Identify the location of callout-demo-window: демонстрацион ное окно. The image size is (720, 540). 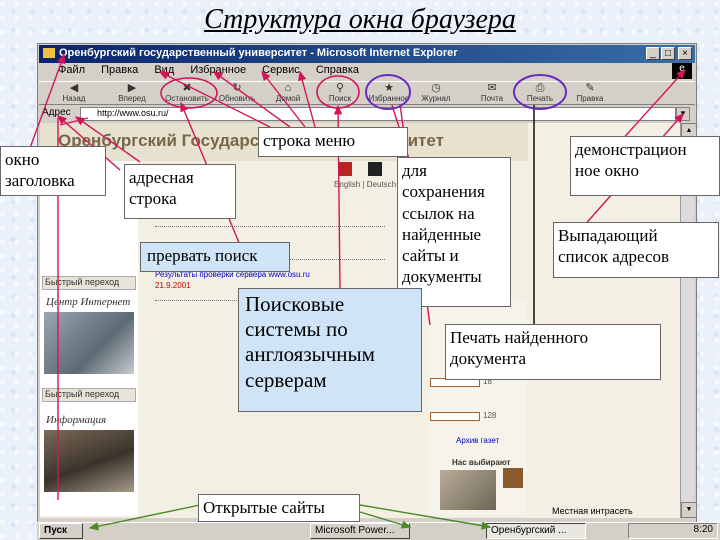
(645, 166).